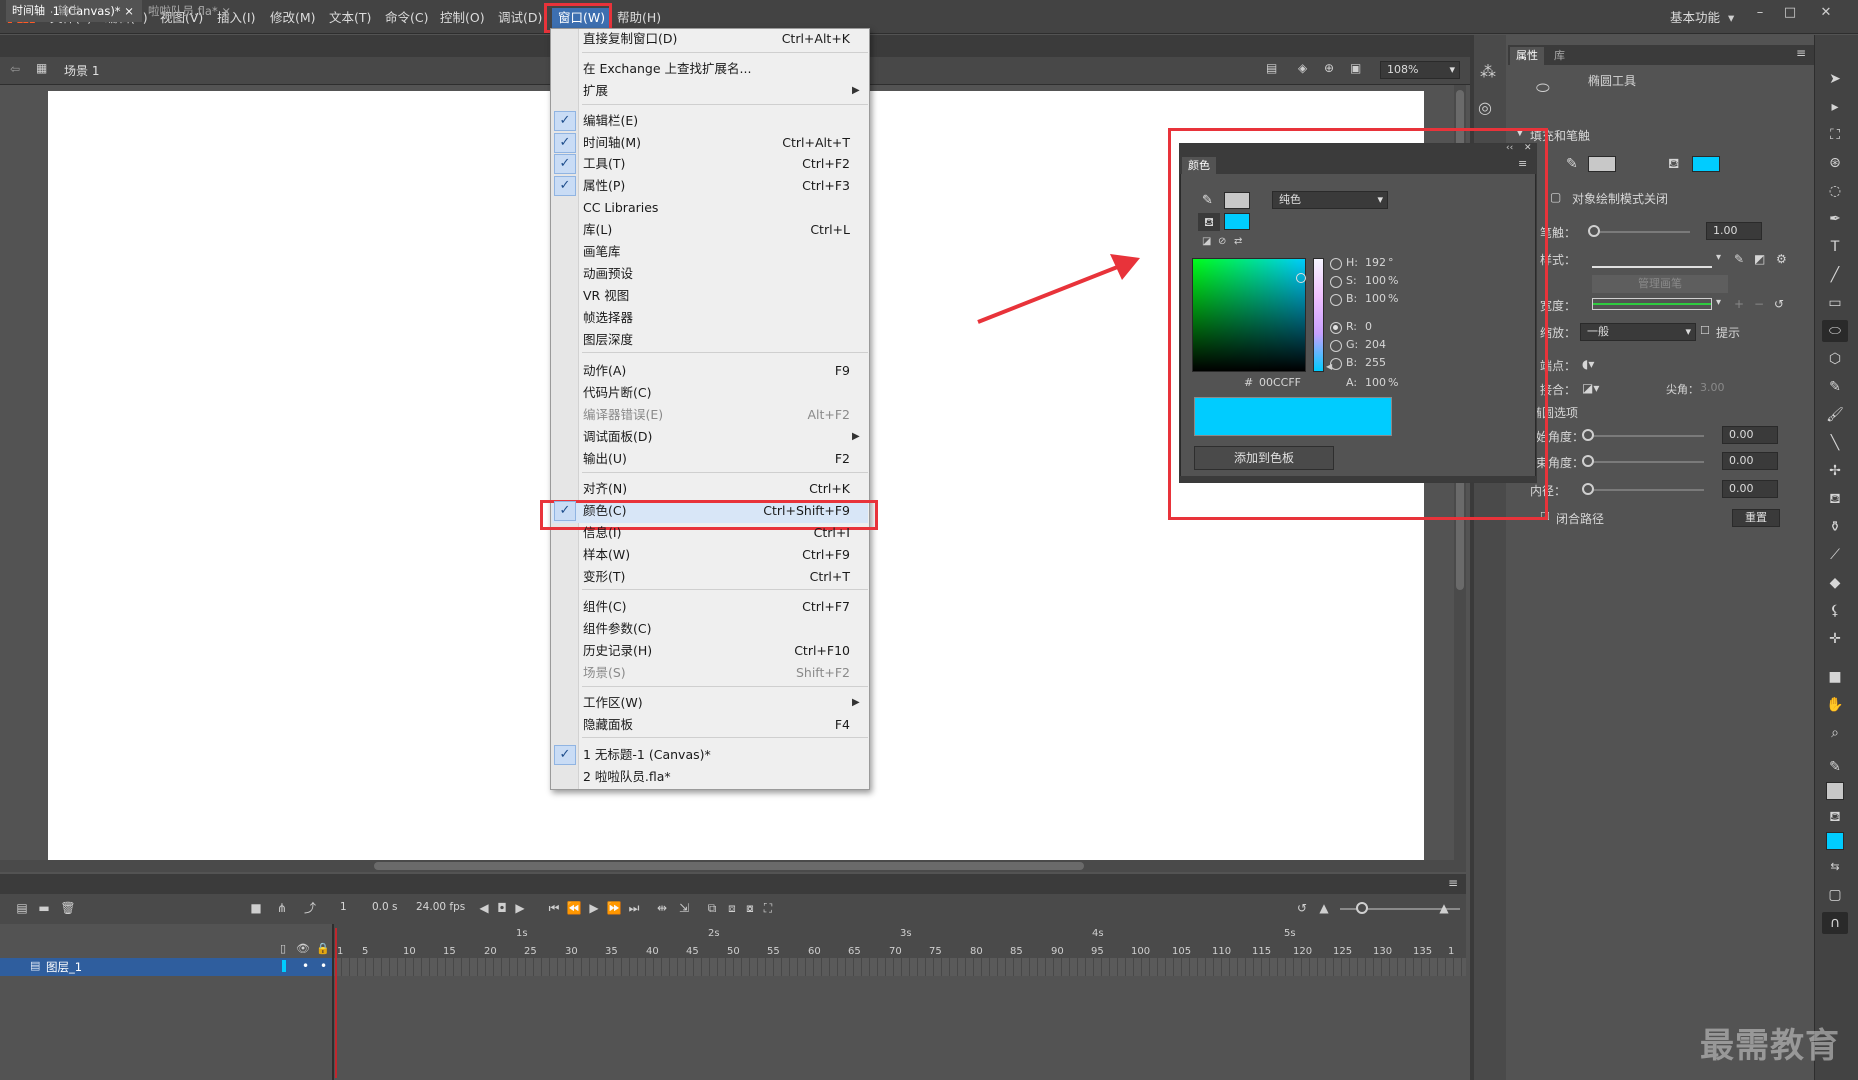 This screenshot has height=1080, width=1858. Describe the element at coordinates (1554, 412) in the screenshot. I see `section-ellipse-options: 椭圆选项` at that location.